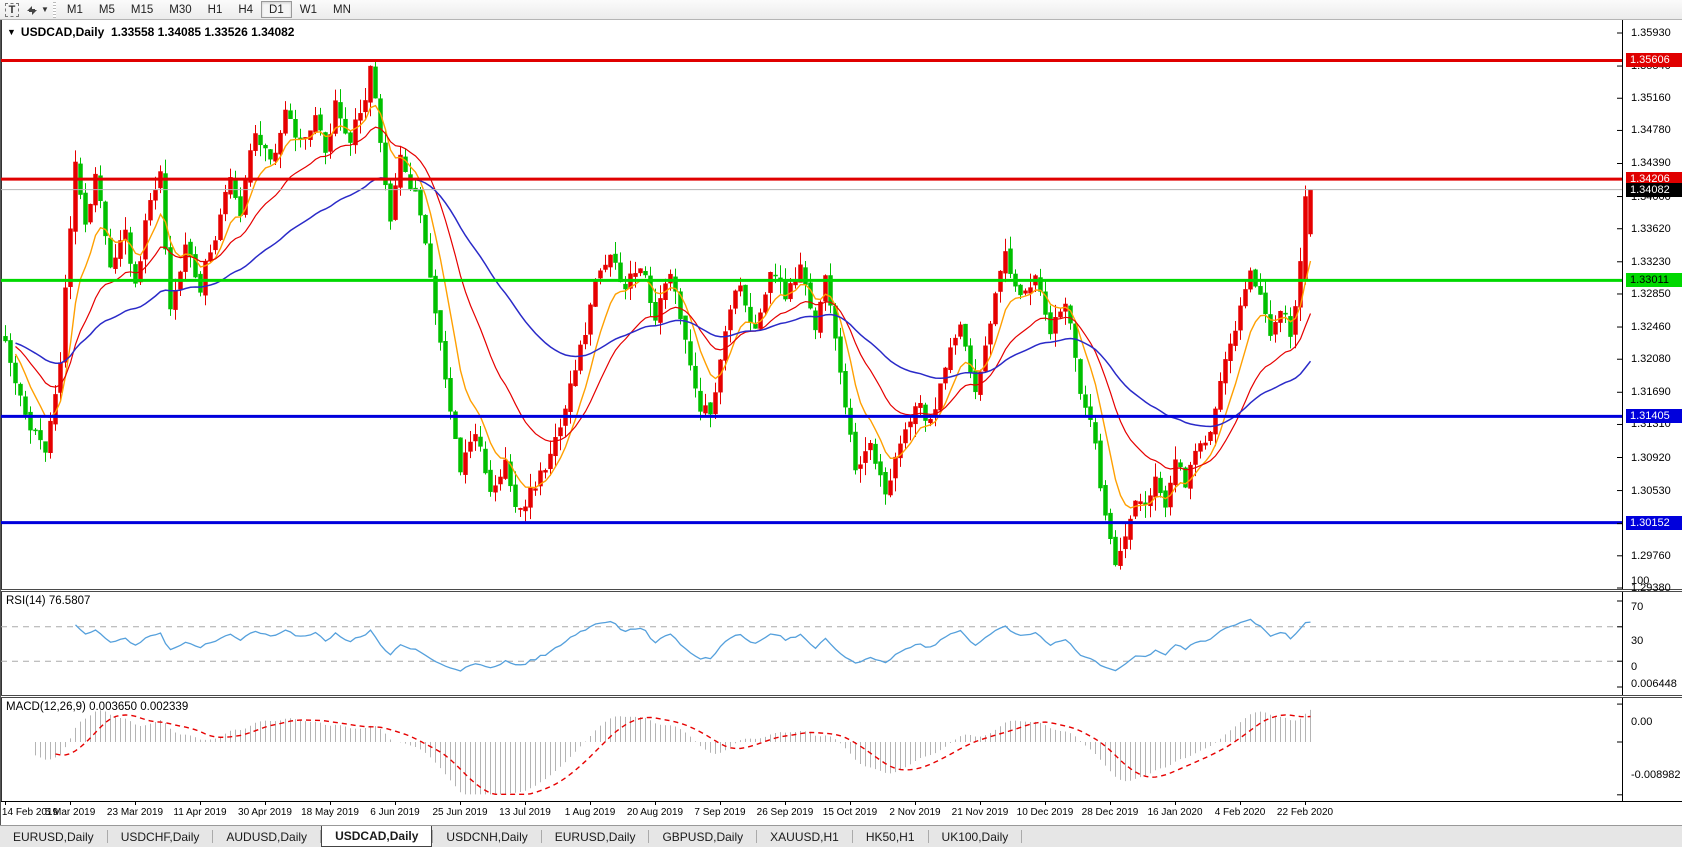 The height and width of the screenshot is (847, 1682). Describe the element at coordinates (1651, 458) in the screenshot. I see `price-tick-label: 1.30920` at that location.